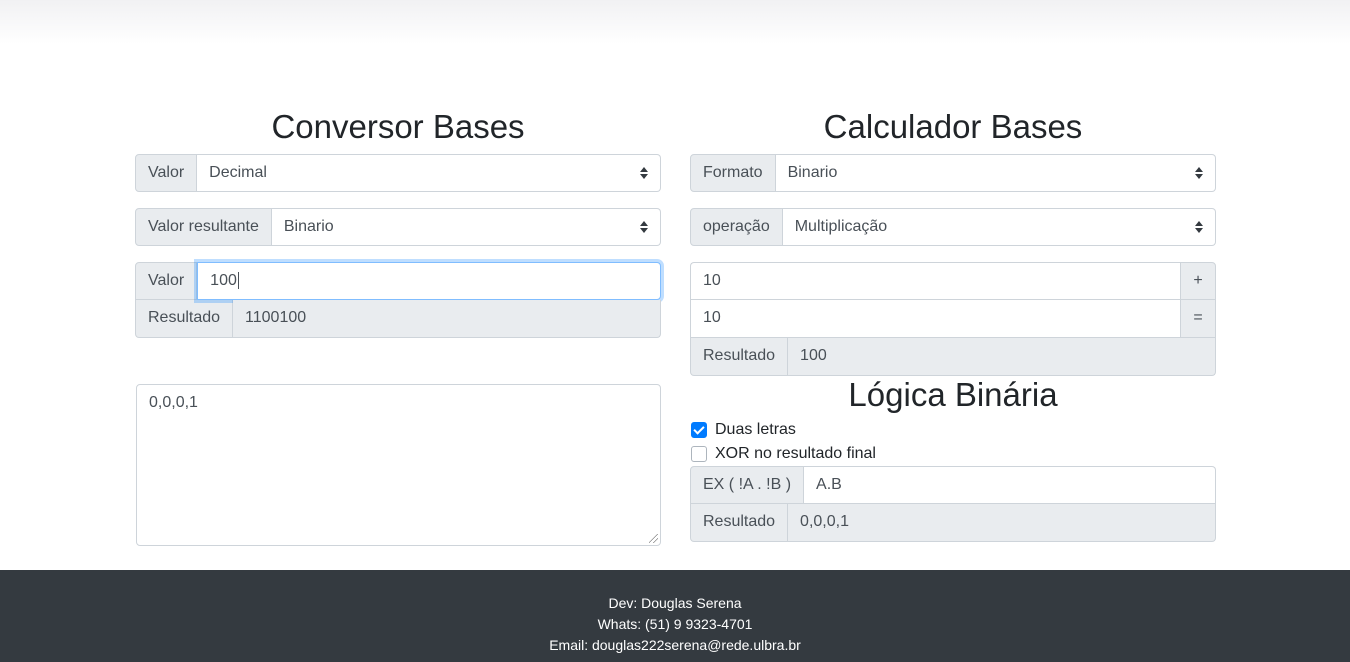 This screenshot has width=1350, height=662. What do you see at coordinates (755, 429) in the screenshot?
I see `two-letters-label: Duas letras` at bounding box center [755, 429].